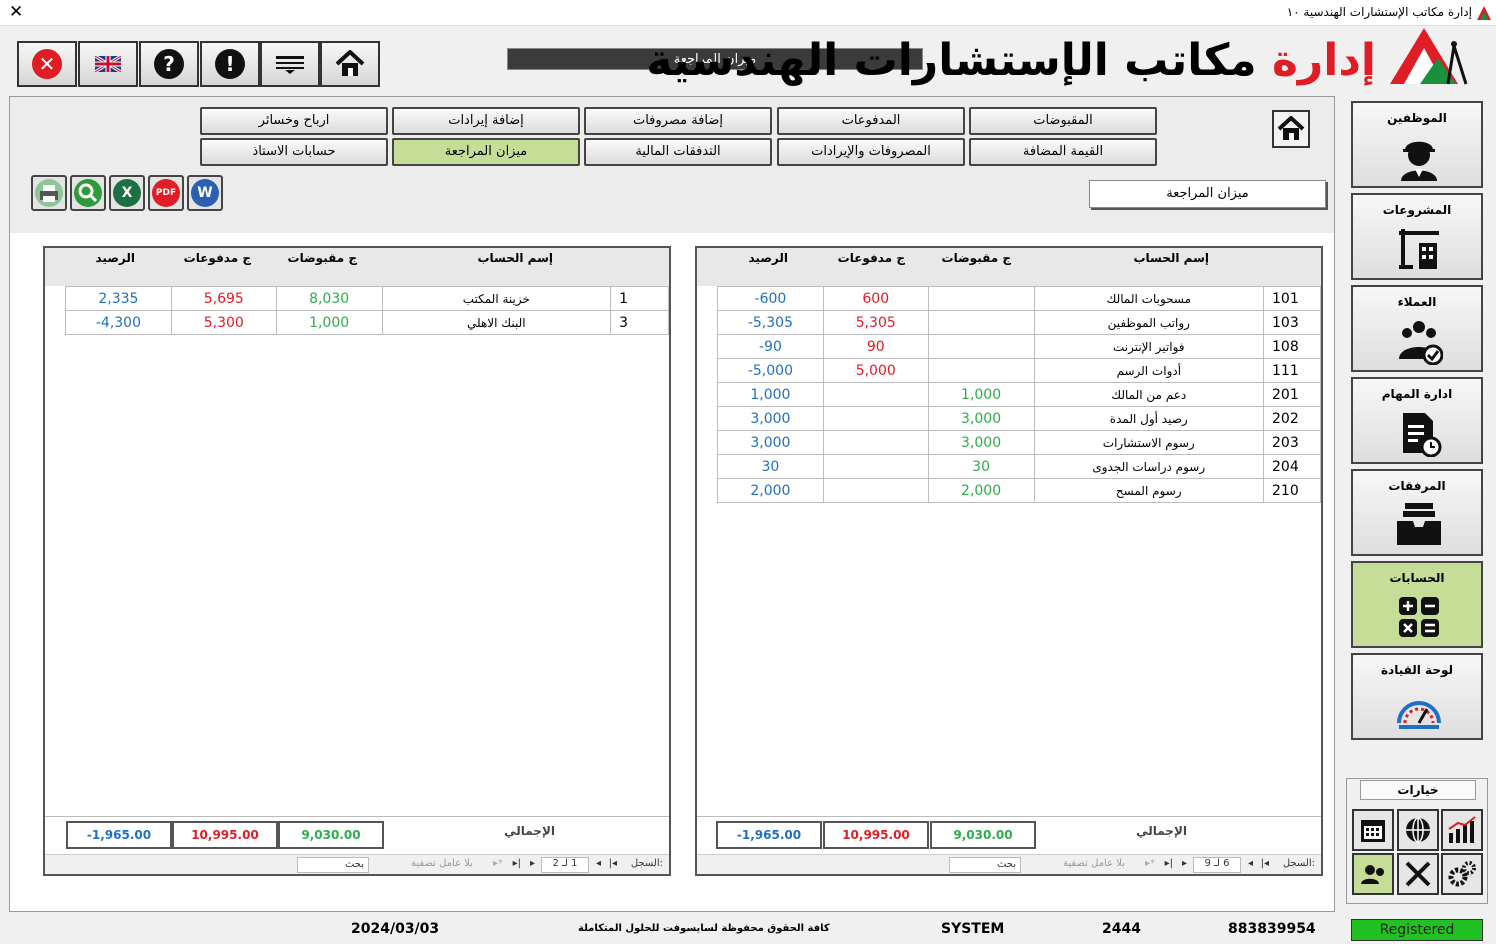 This screenshot has height=944, width=1496. I want to click on side-dashboard-button: لوحة القيادة, so click(1417, 696).